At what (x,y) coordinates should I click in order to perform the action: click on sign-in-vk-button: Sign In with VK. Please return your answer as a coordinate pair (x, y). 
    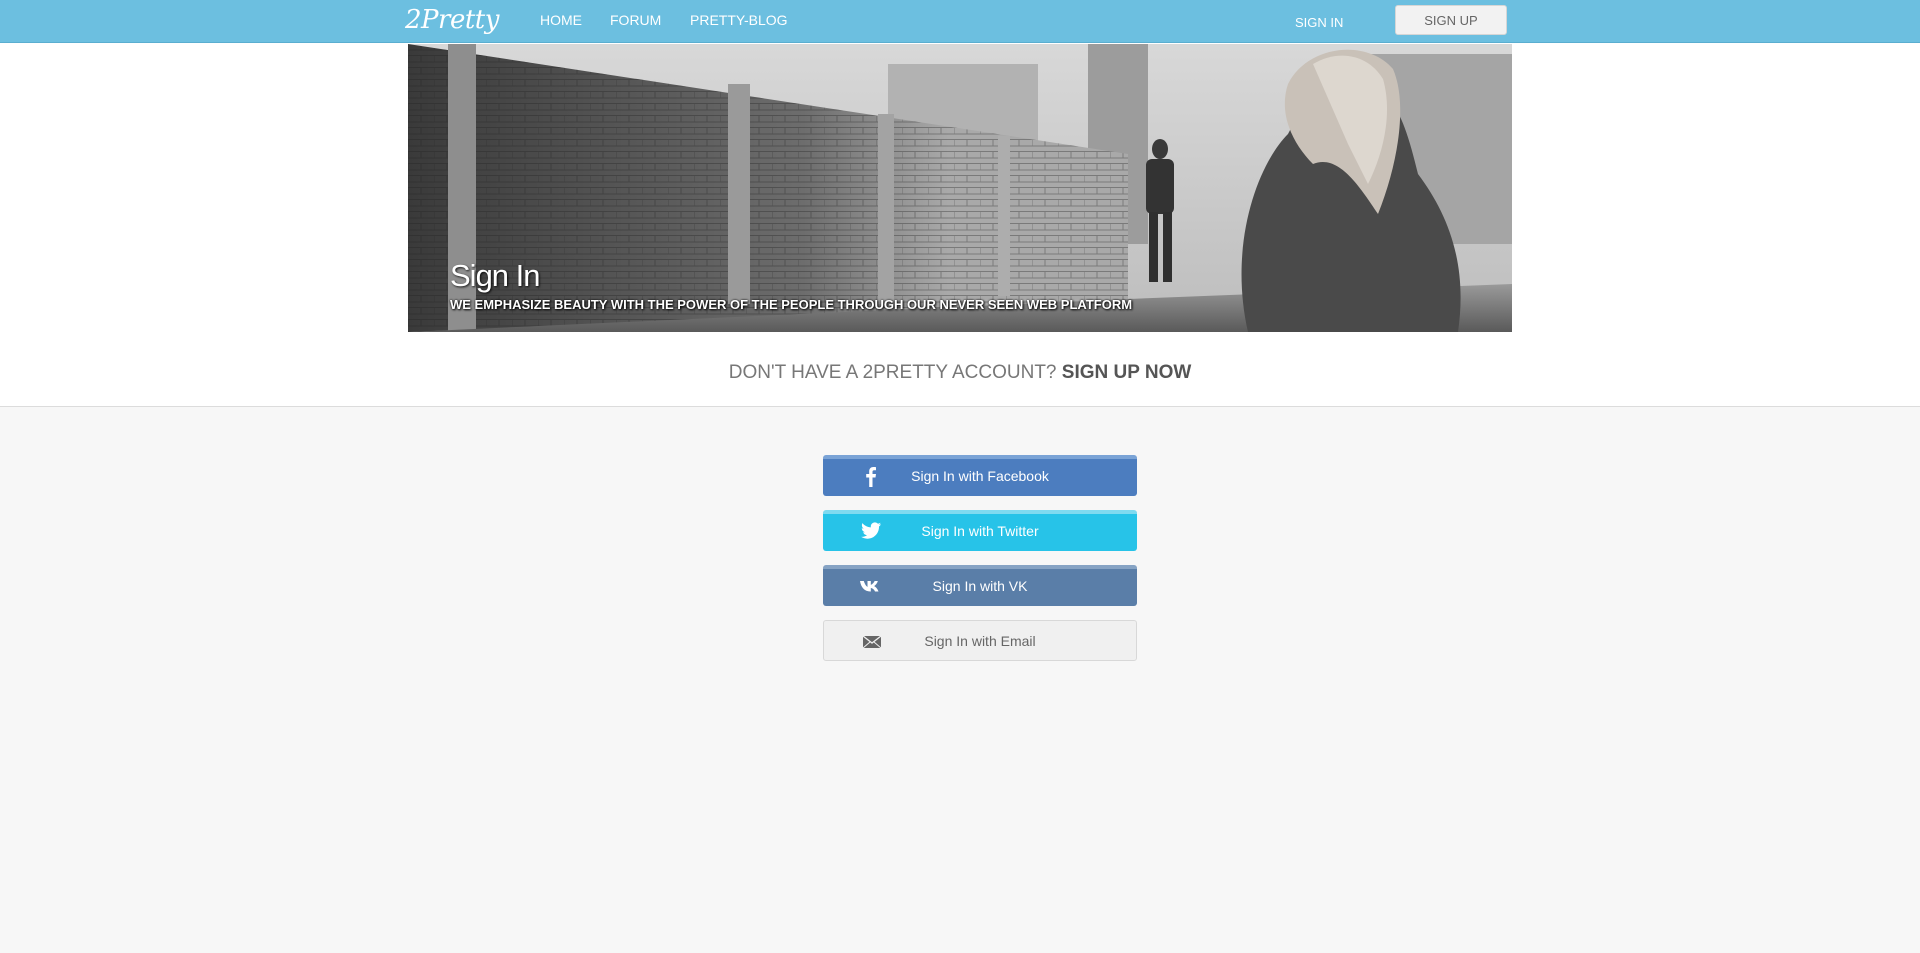
    Looking at the image, I should click on (980, 585).